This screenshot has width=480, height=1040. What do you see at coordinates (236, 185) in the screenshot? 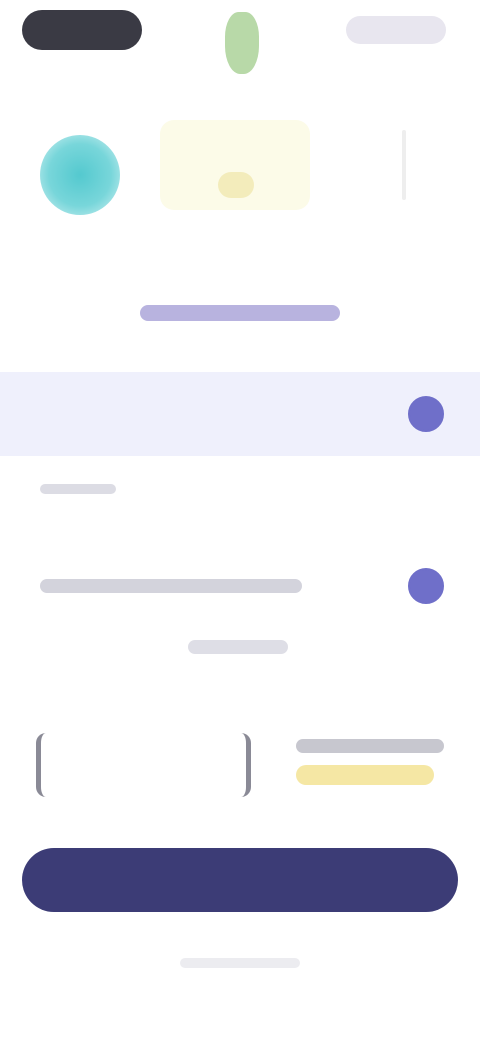
I see `yellow-dot-illustration` at bounding box center [236, 185].